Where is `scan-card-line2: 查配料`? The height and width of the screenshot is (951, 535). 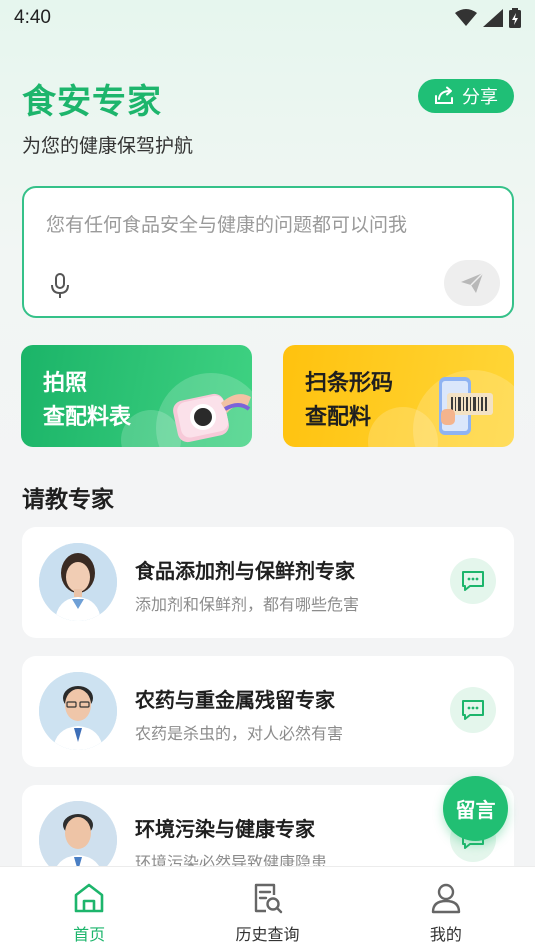
scan-card-line2: 查配料 is located at coordinates (338, 417).